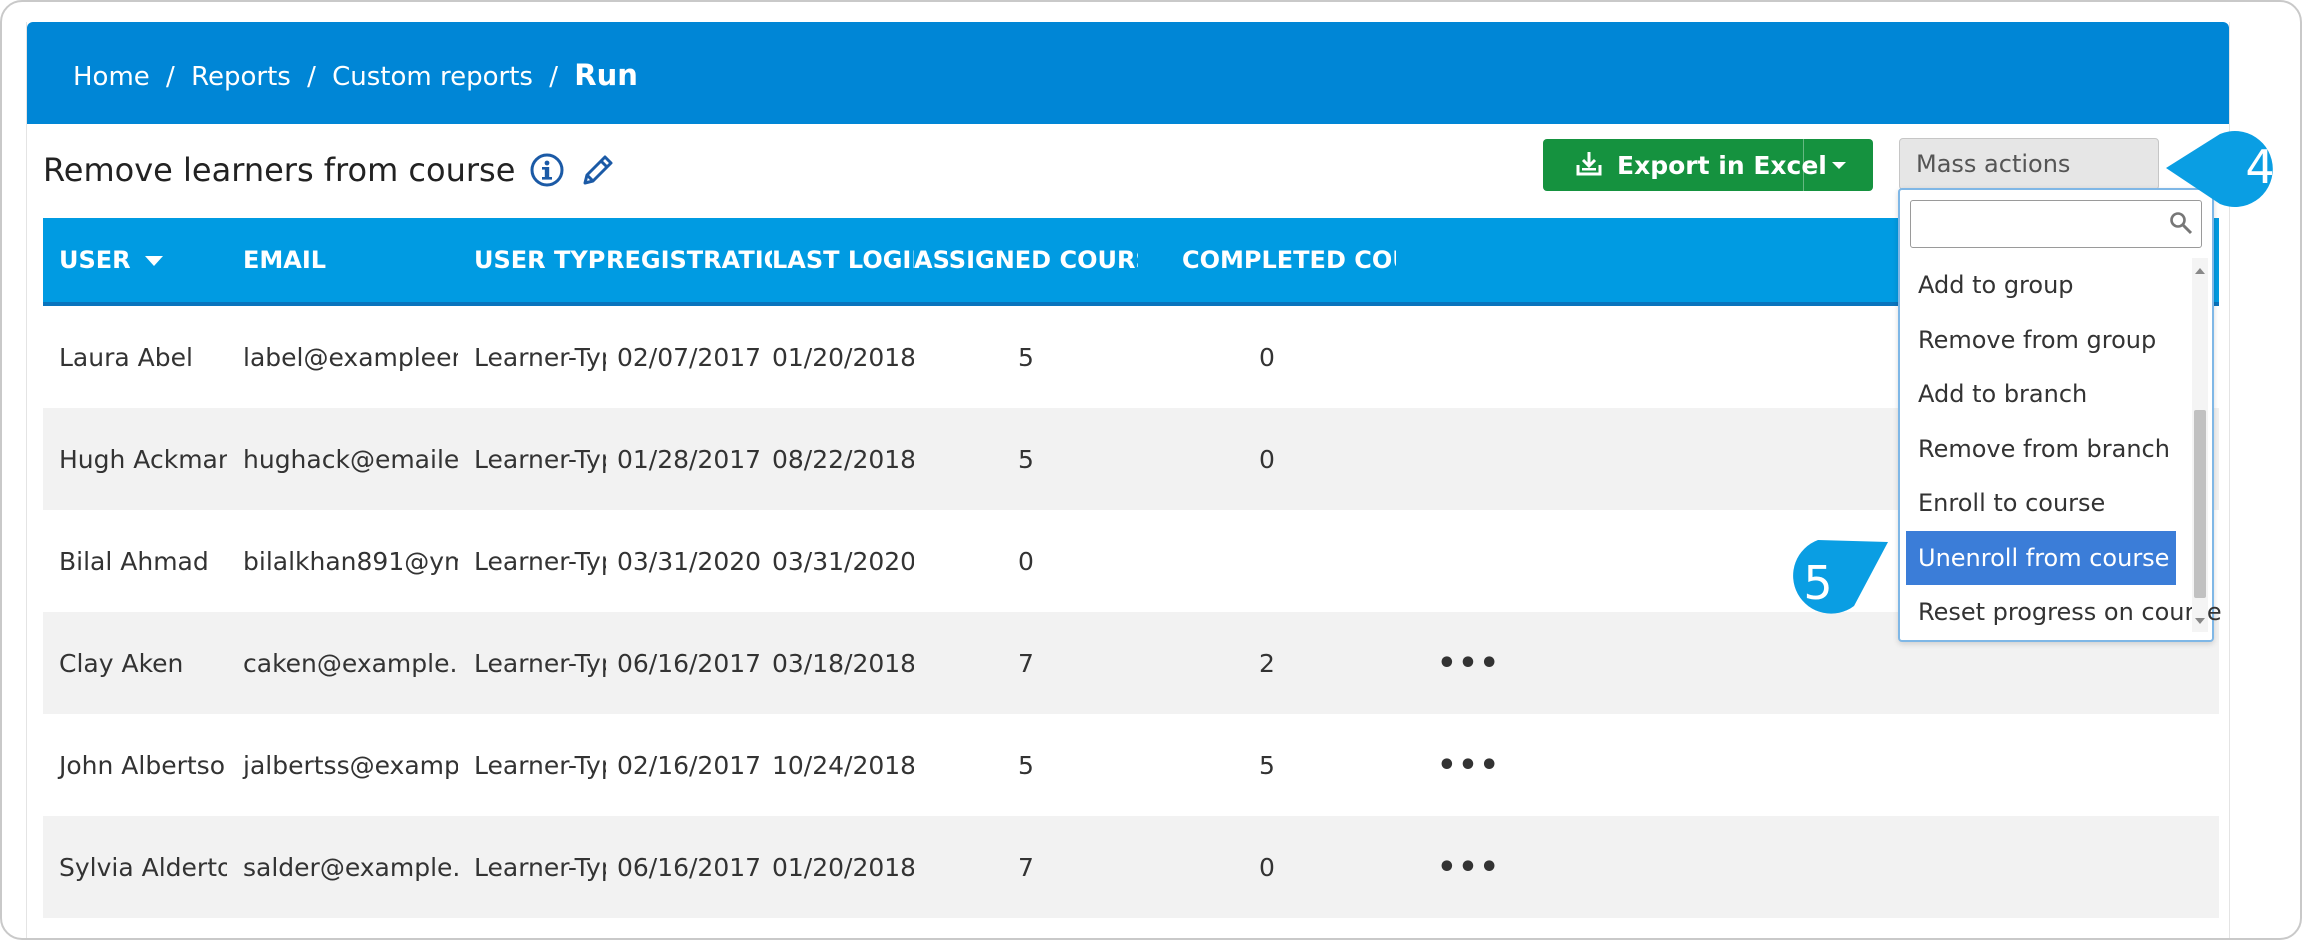 The width and height of the screenshot is (2302, 940). What do you see at coordinates (598, 170) in the screenshot?
I see `pencil-icon` at bounding box center [598, 170].